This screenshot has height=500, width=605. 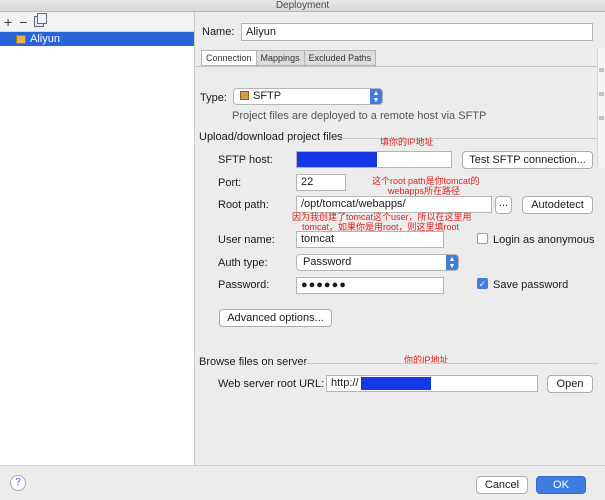 I want to click on tab-excluded-paths: Excluded Paths, so click(x=340, y=58).